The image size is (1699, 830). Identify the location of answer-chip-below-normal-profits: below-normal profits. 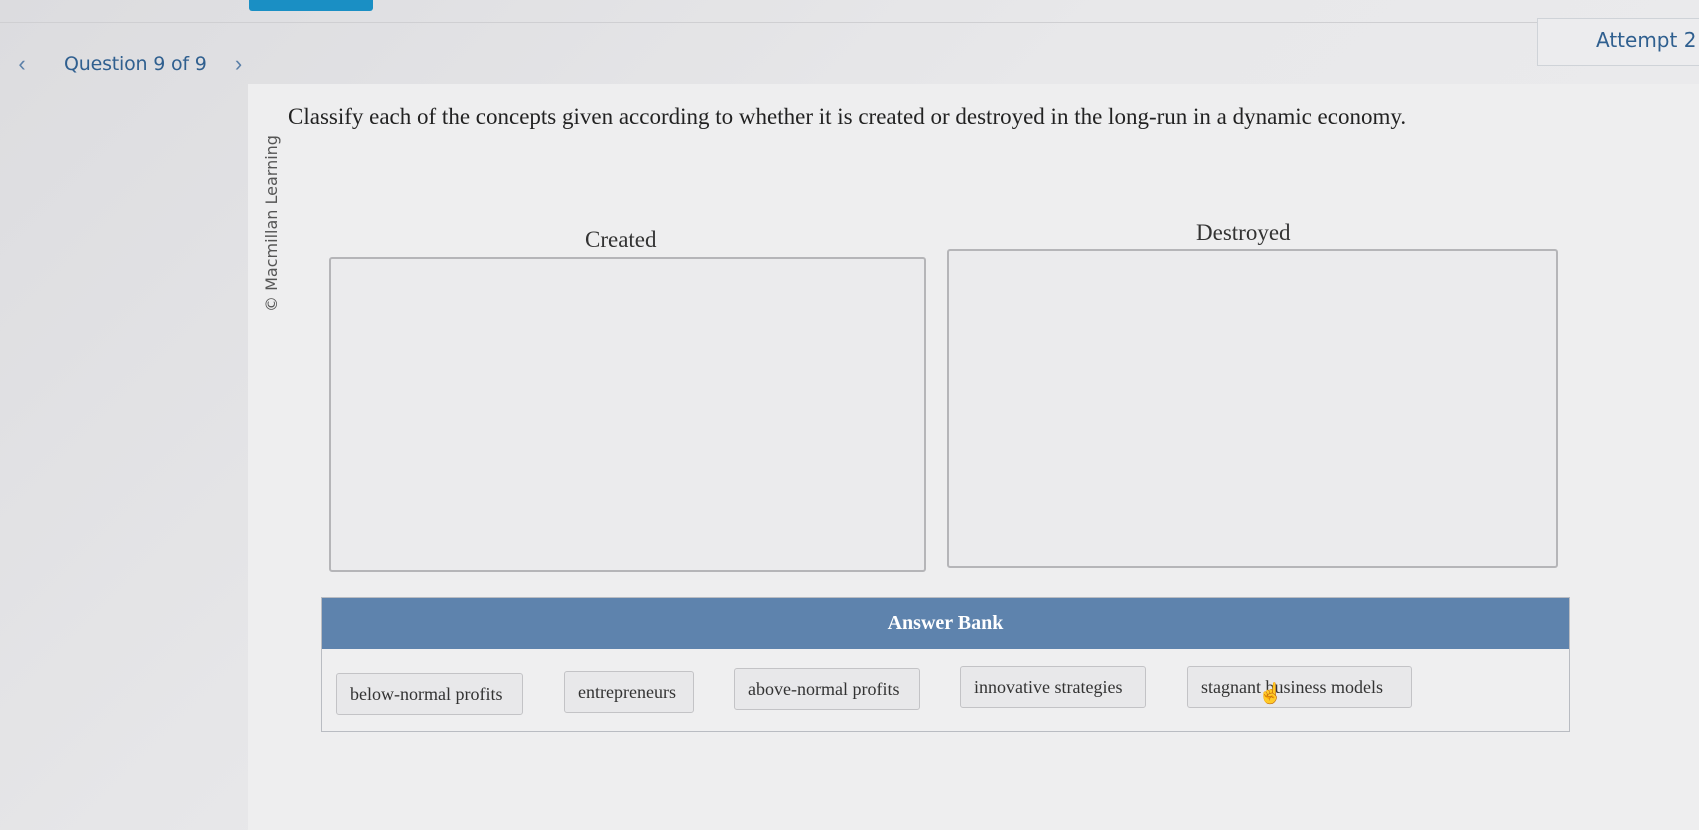
(429, 694).